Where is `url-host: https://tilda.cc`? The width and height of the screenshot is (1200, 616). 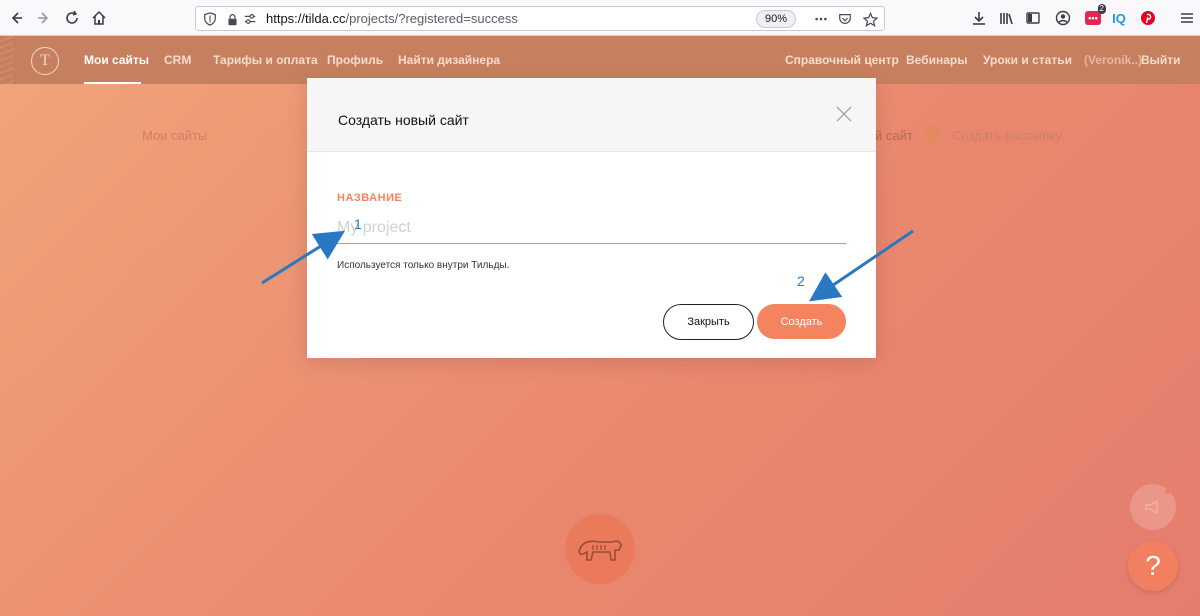 url-host: https://tilda.cc is located at coordinates (306, 18).